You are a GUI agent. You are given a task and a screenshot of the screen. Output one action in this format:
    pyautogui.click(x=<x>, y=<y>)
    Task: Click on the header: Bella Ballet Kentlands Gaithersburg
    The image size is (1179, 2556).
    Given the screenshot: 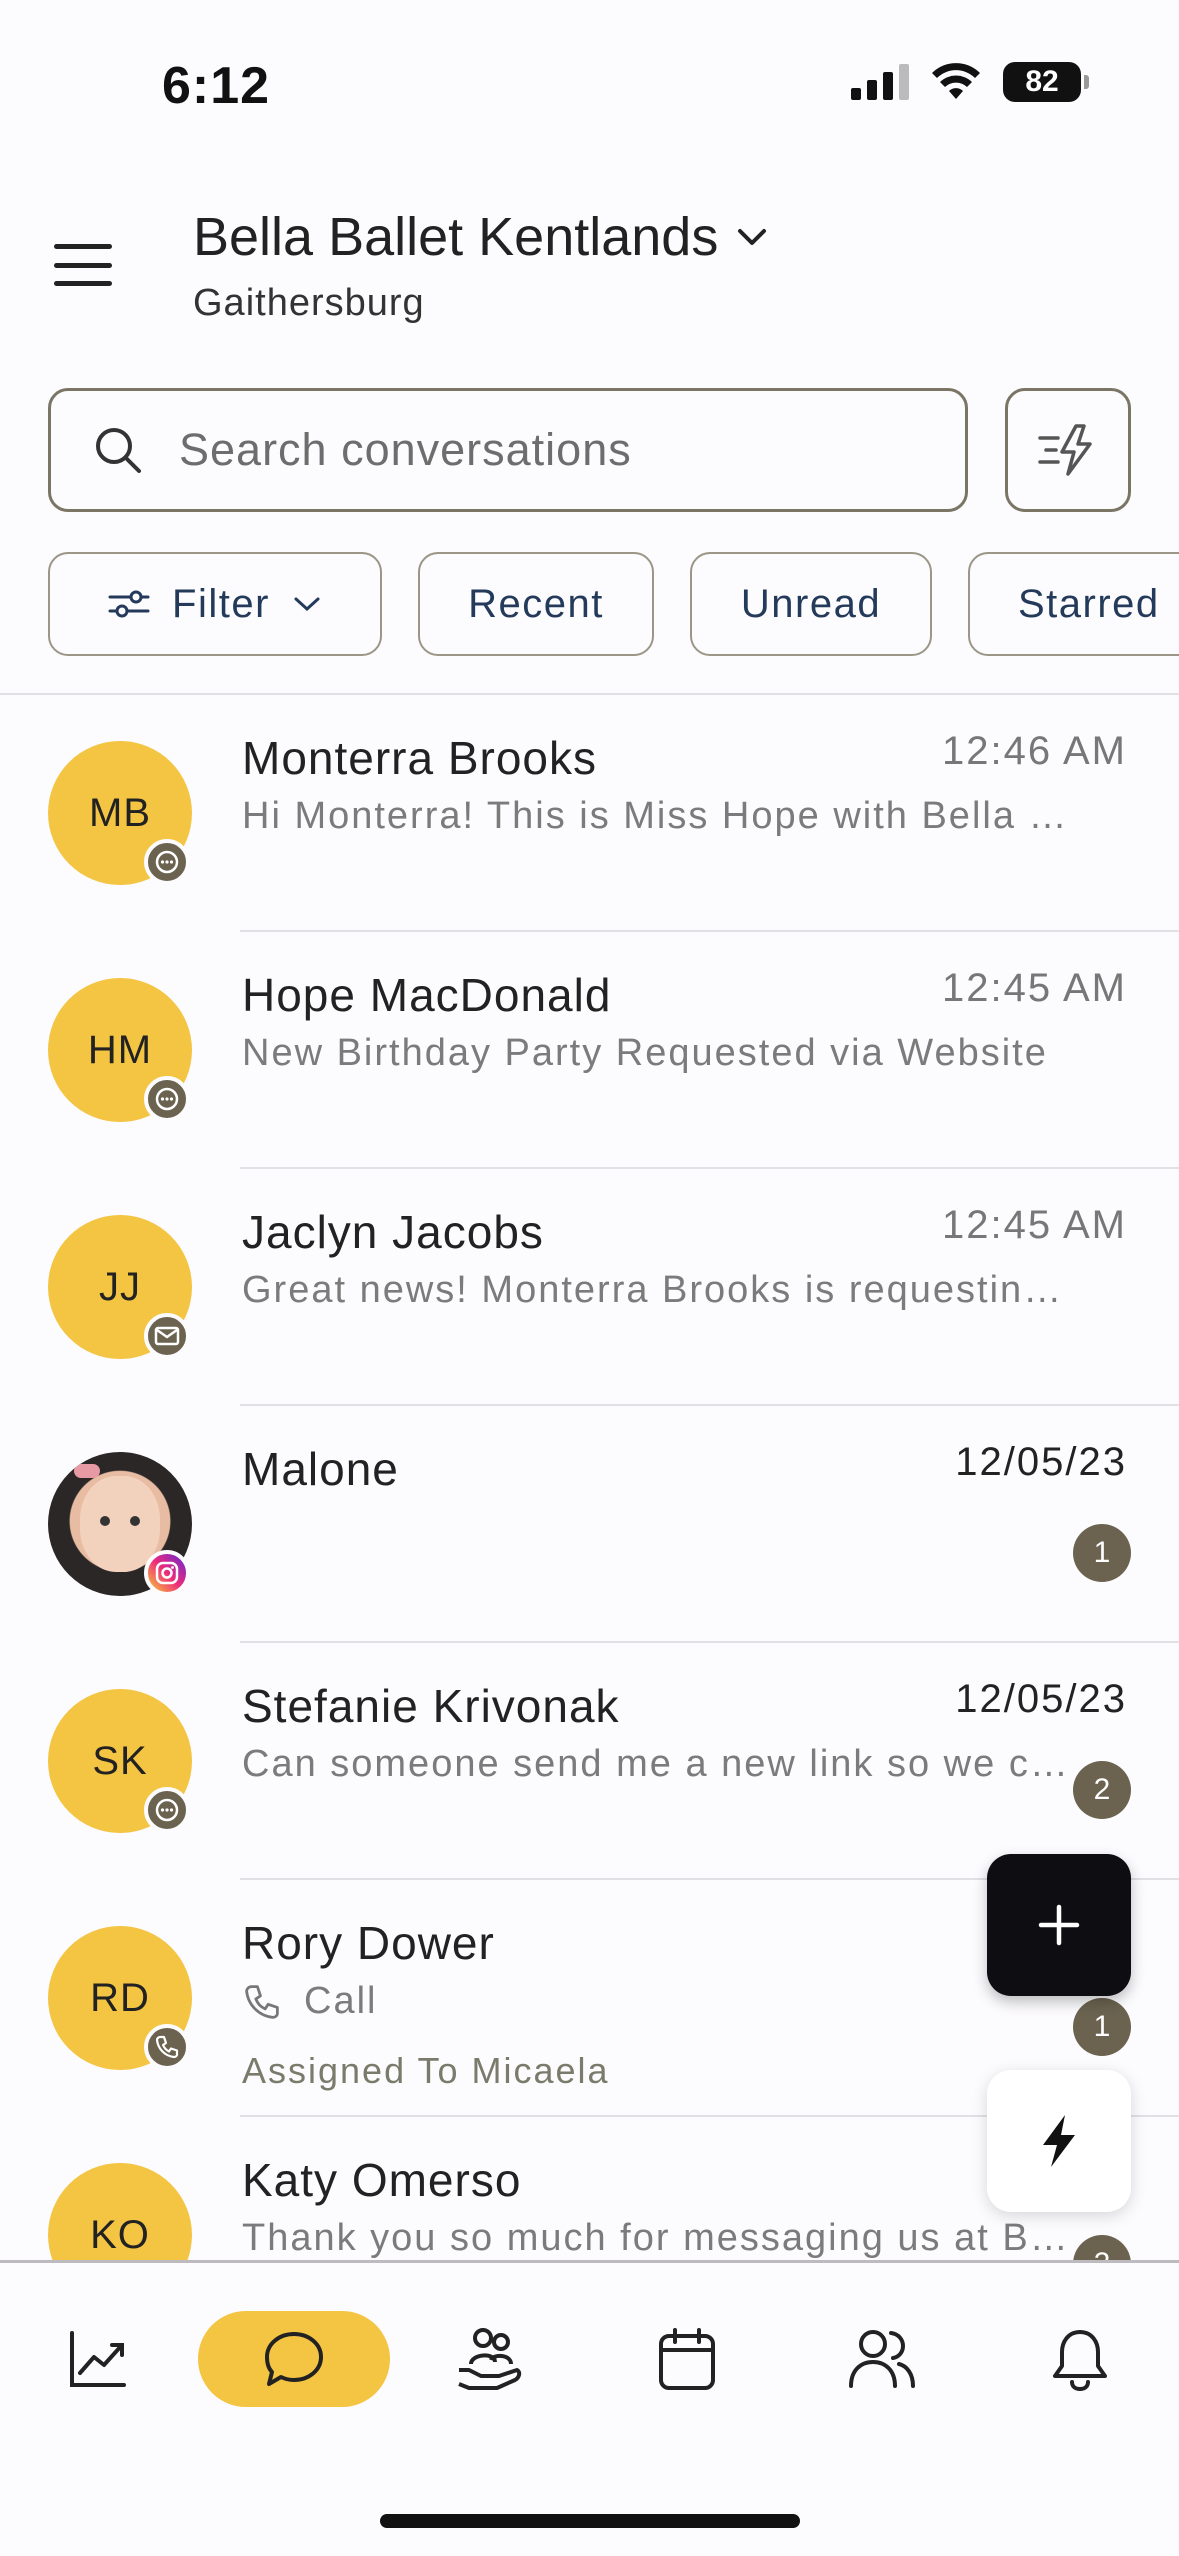 What is the action you would take?
    pyautogui.click(x=589, y=270)
    